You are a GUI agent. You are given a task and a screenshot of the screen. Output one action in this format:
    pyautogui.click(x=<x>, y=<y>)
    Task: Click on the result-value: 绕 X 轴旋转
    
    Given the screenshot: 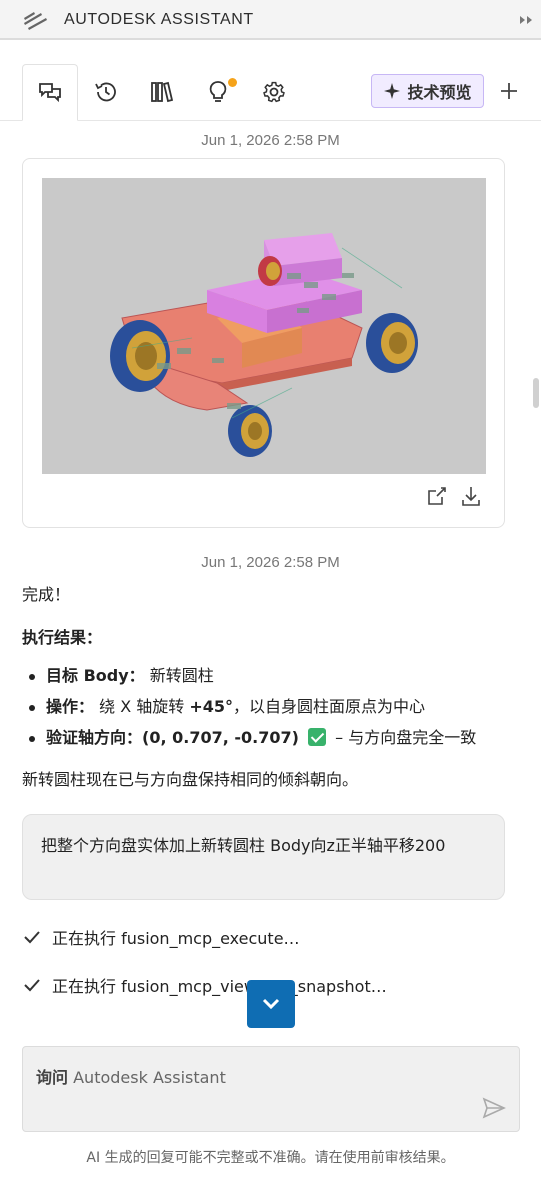 What is the action you would take?
    pyautogui.click(x=144, y=706)
    